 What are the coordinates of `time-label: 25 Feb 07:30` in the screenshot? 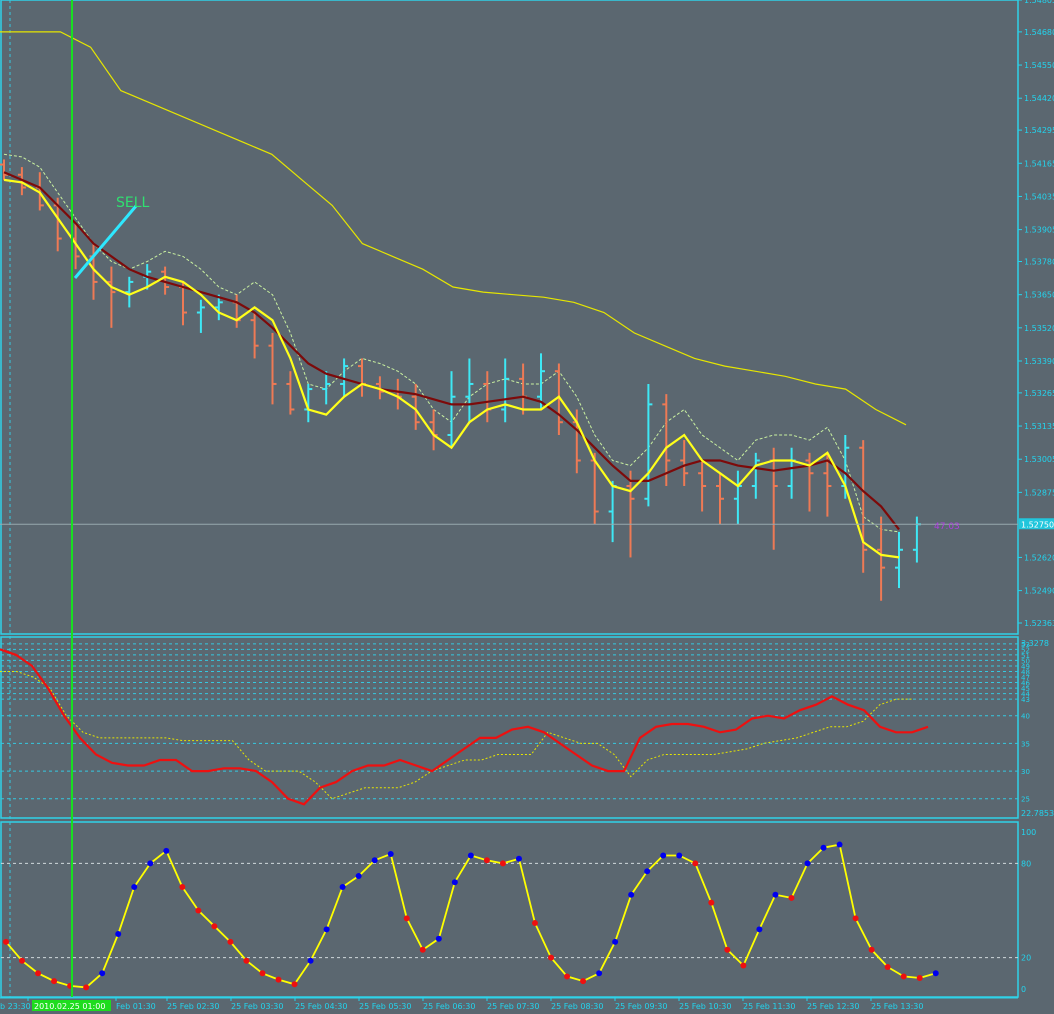 It's located at (513, 1006).